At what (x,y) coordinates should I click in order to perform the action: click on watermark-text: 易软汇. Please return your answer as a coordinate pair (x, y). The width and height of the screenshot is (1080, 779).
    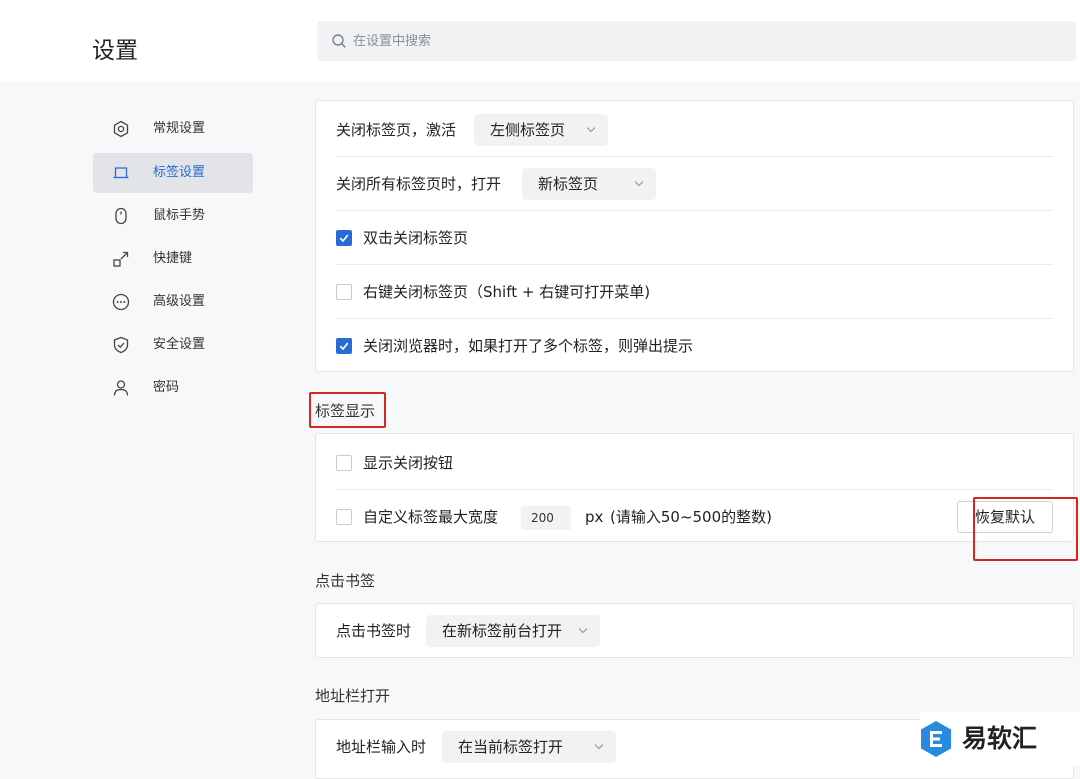
    Looking at the image, I should click on (1000, 738).